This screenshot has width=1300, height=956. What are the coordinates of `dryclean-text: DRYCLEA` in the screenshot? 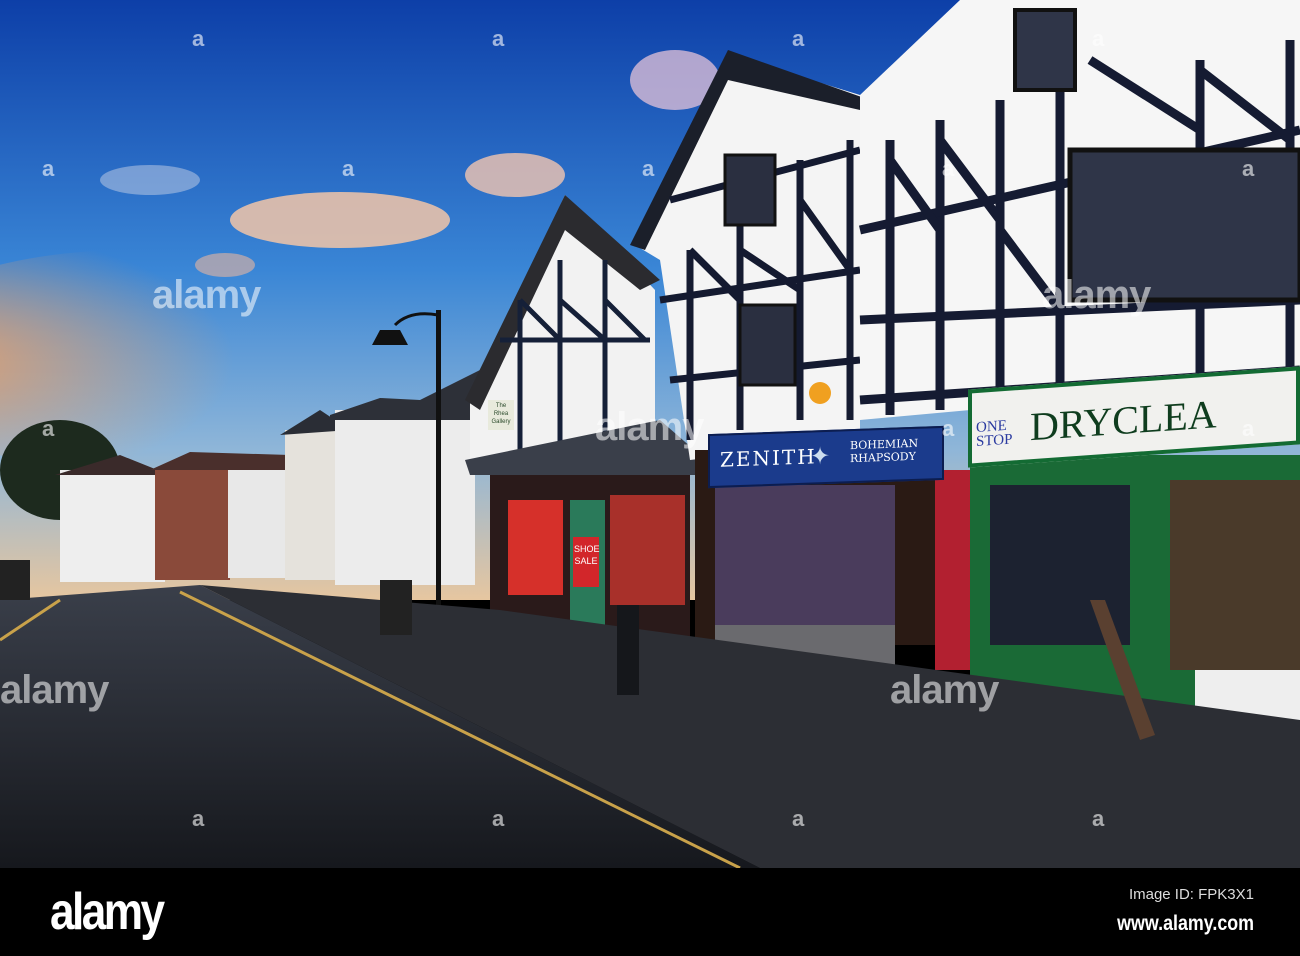 It's located at (1123, 420).